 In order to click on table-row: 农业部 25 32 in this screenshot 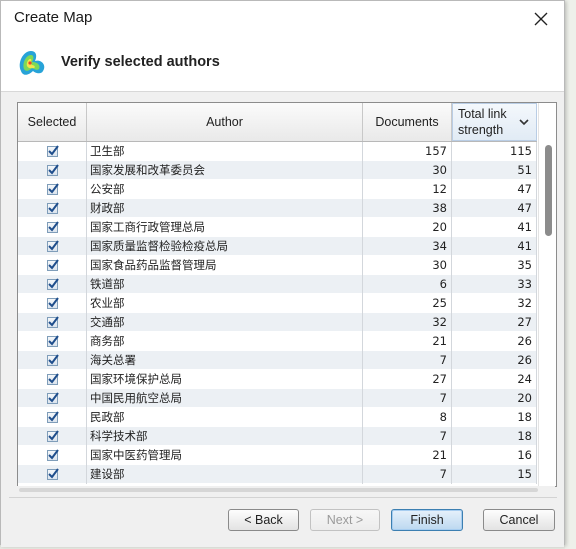, I will do `click(277, 303)`.